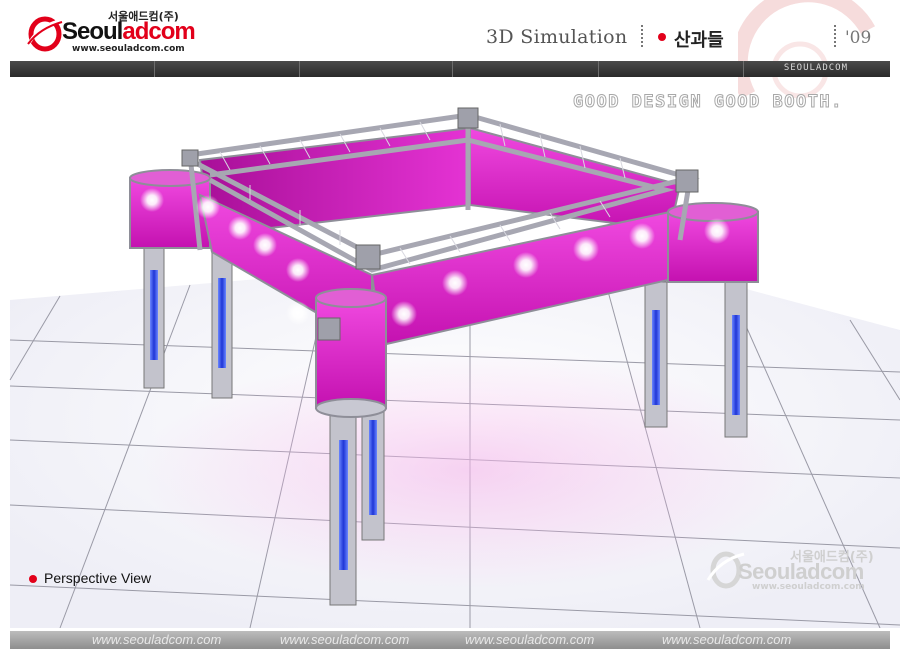 This screenshot has width=900, height=651. Describe the element at coordinates (699, 40) in the screenshot. I see `project-name: 산과들` at that location.